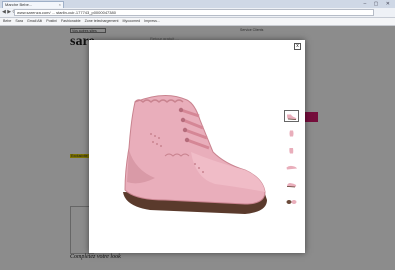  I want to click on thumbnail-strip, so click(292, 161).